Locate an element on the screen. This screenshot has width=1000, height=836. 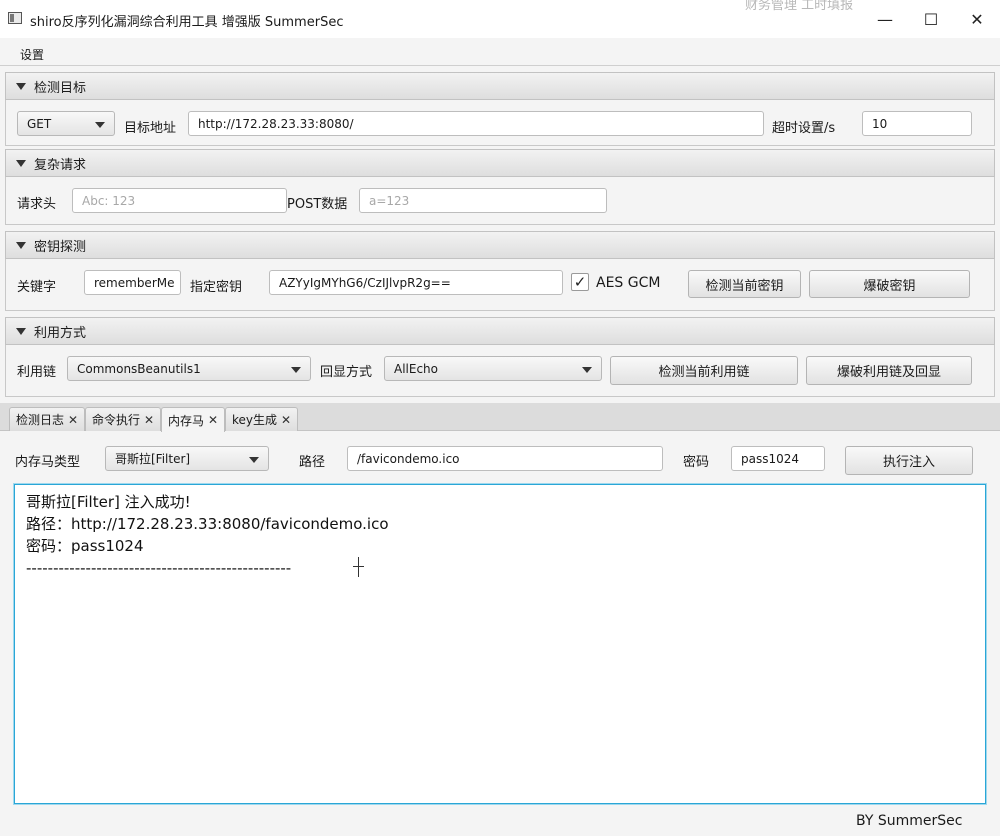
menu-settings: 设置 is located at coordinates (32, 54).